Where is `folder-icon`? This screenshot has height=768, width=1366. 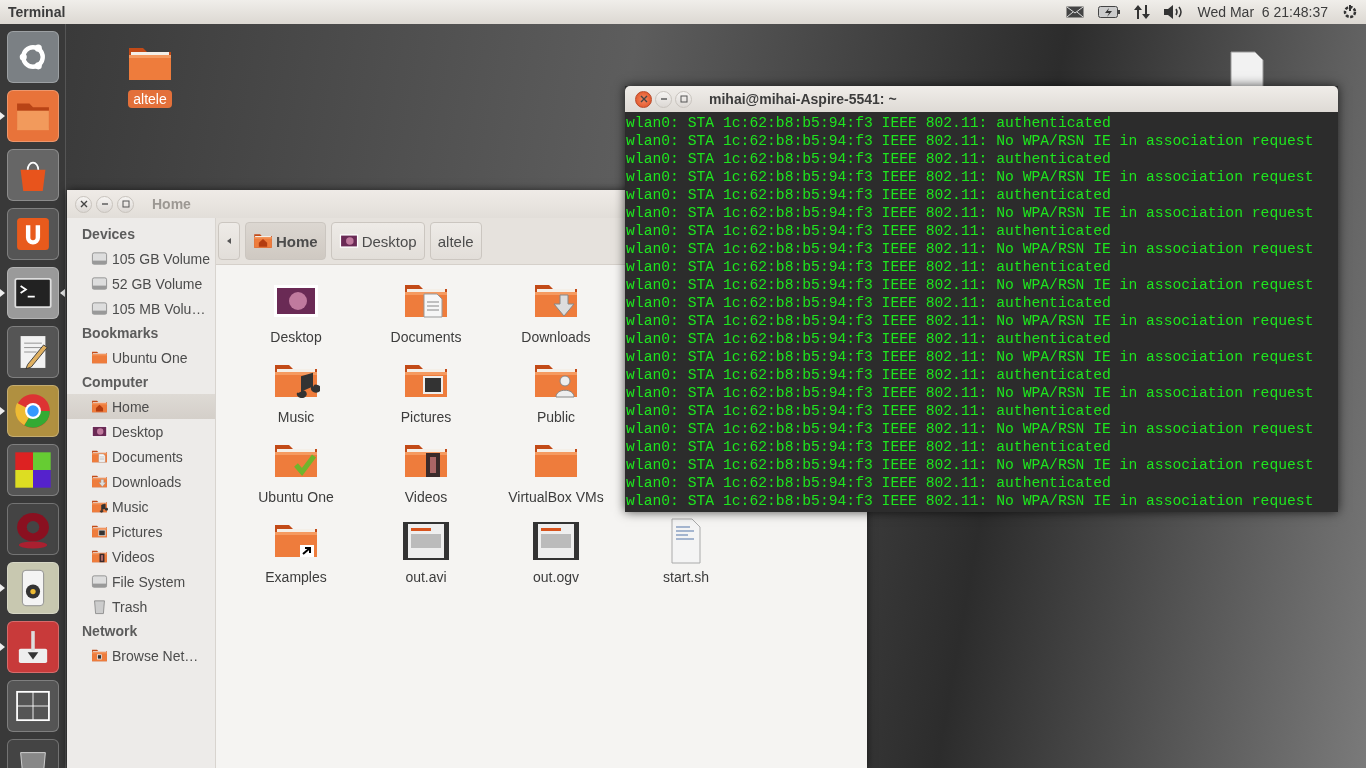 folder-icon is located at coordinates (99, 357).